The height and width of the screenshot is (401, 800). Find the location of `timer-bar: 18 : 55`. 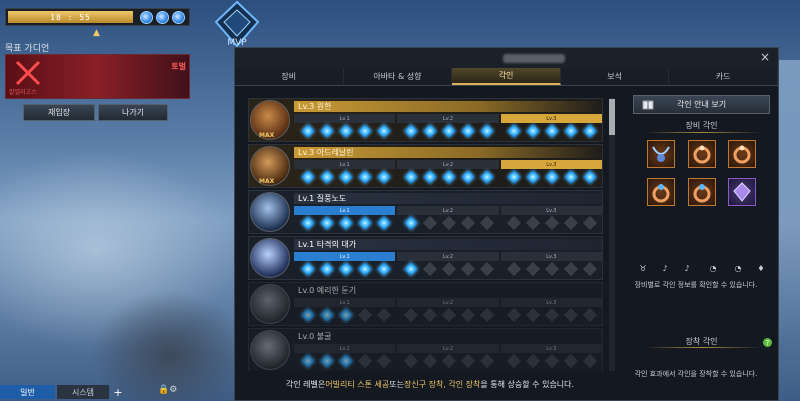

timer-bar: 18 : 55 is located at coordinates (70, 17).